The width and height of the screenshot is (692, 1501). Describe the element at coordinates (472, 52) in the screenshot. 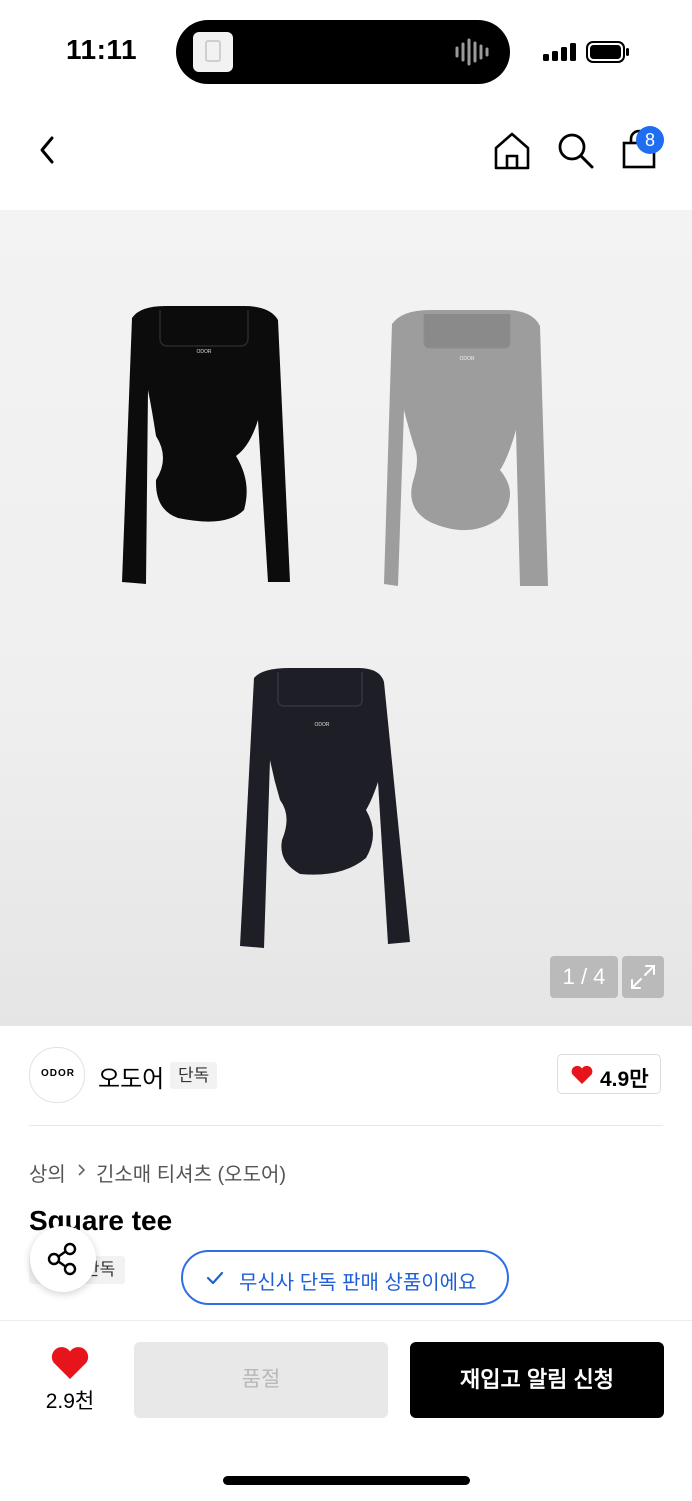

I see `waveform-icon` at that location.